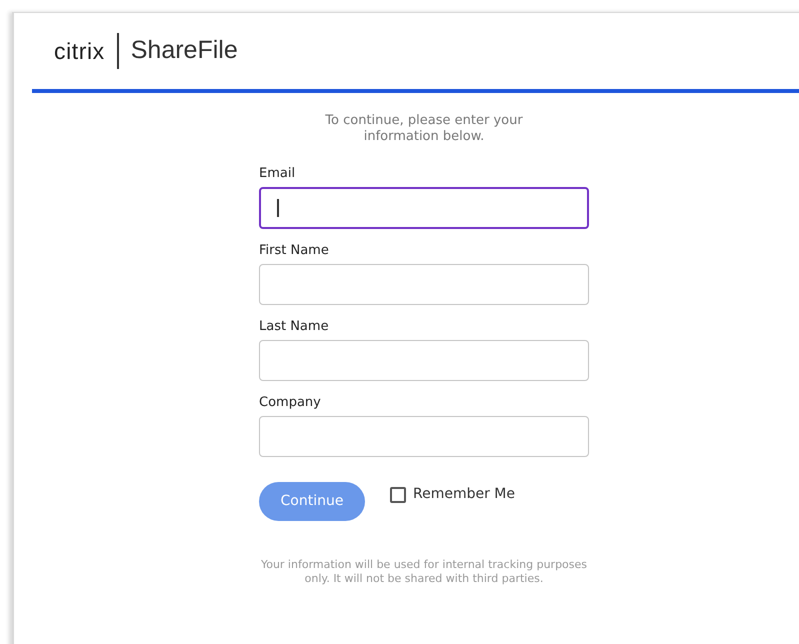 Image resolution: width=799 pixels, height=644 pixels. Describe the element at coordinates (424, 129) in the screenshot. I see `intro-text: To continue, please enter your information below.` at that location.